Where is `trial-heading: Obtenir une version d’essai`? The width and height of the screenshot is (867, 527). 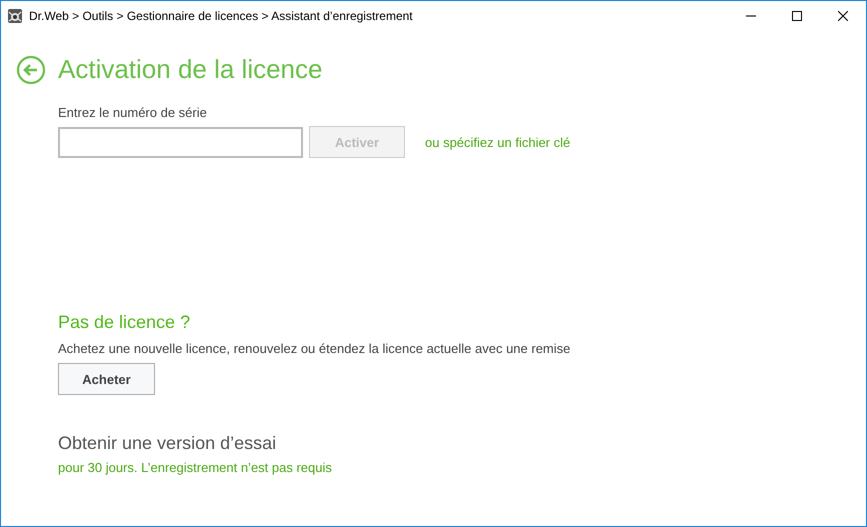 trial-heading: Obtenir une version d’essai is located at coordinates (168, 443).